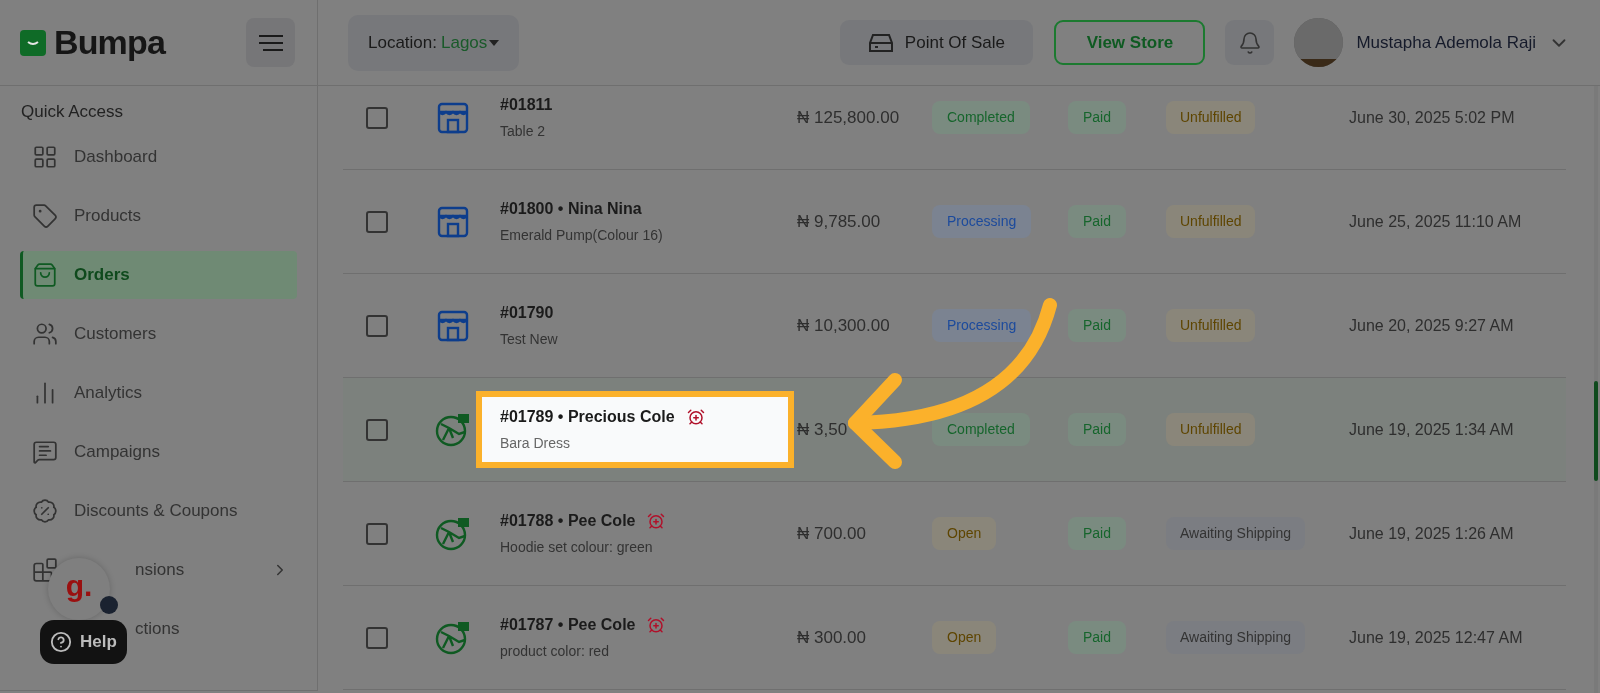  Describe the element at coordinates (843, 325) in the screenshot. I see `order-amount: ₦ 10,300.00` at that location.